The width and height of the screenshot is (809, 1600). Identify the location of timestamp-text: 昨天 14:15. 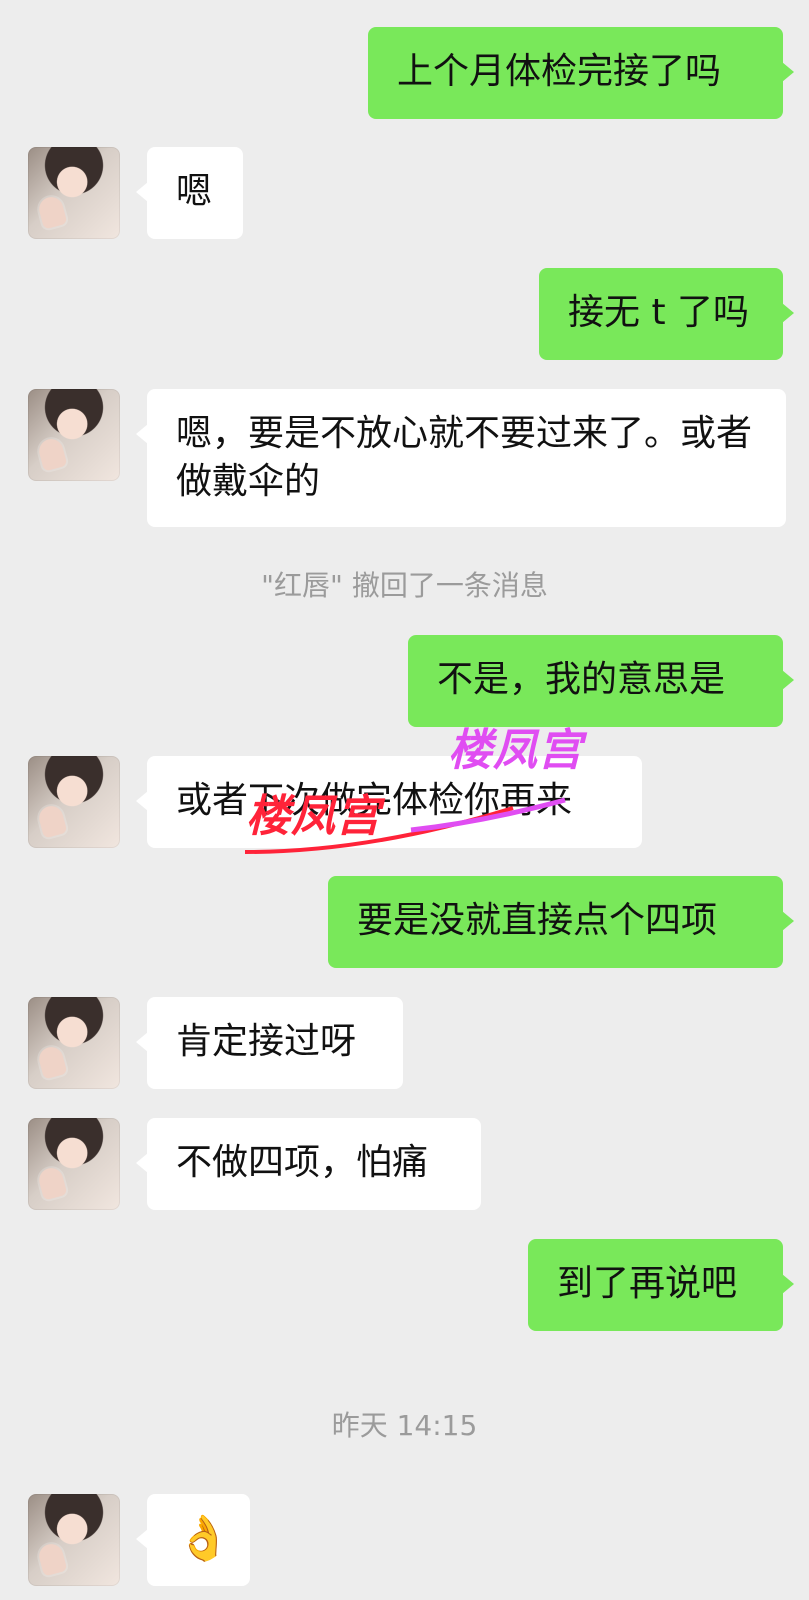
(404, 1425).